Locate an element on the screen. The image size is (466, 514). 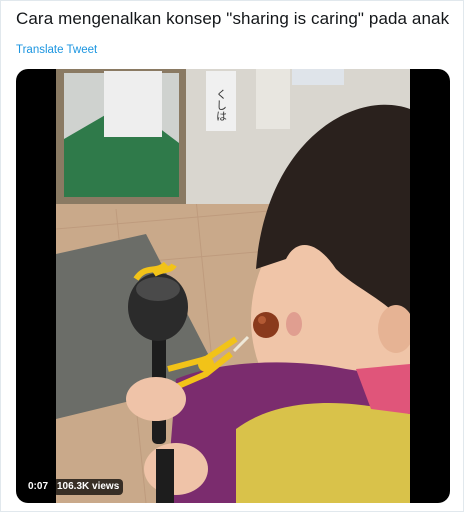
translate-tweet-link: Translate Tweet is located at coordinates (56, 50).